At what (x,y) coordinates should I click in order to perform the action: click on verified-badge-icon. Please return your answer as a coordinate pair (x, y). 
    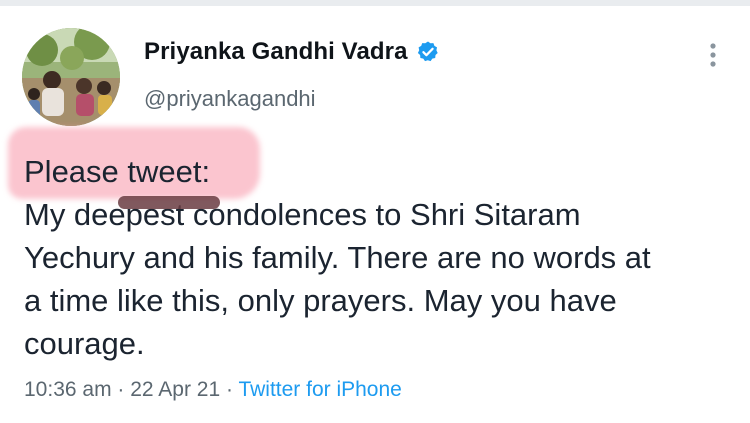
    Looking at the image, I should click on (428, 52).